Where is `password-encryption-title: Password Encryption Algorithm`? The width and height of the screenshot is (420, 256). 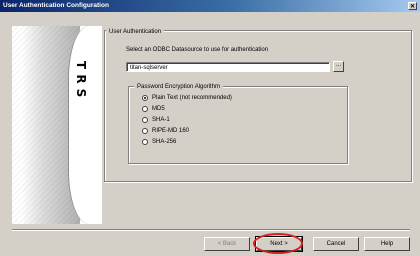 password-encryption-title: Password Encryption Algorithm is located at coordinates (179, 87).